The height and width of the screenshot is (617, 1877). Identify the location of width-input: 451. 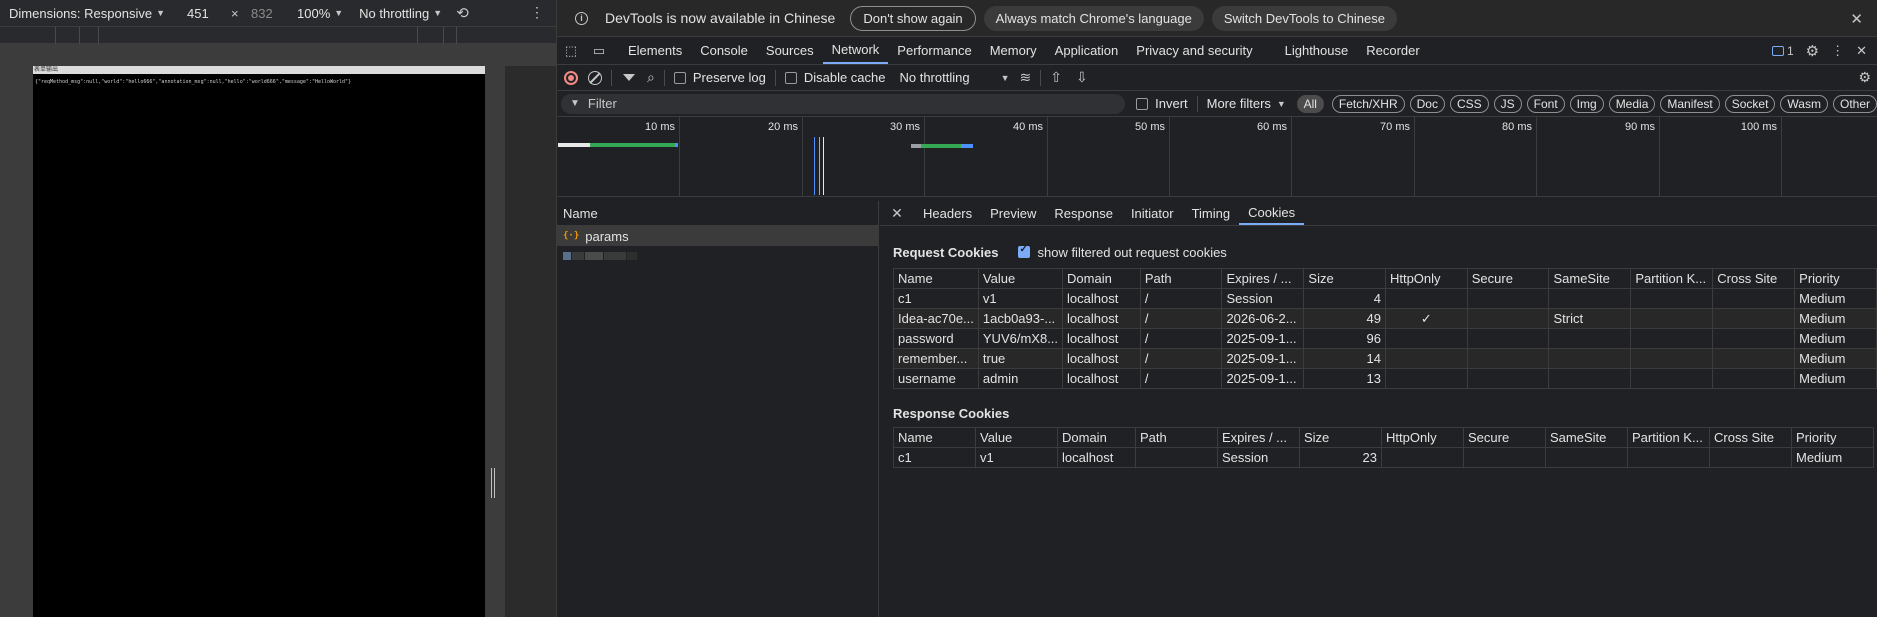
(209, 13).